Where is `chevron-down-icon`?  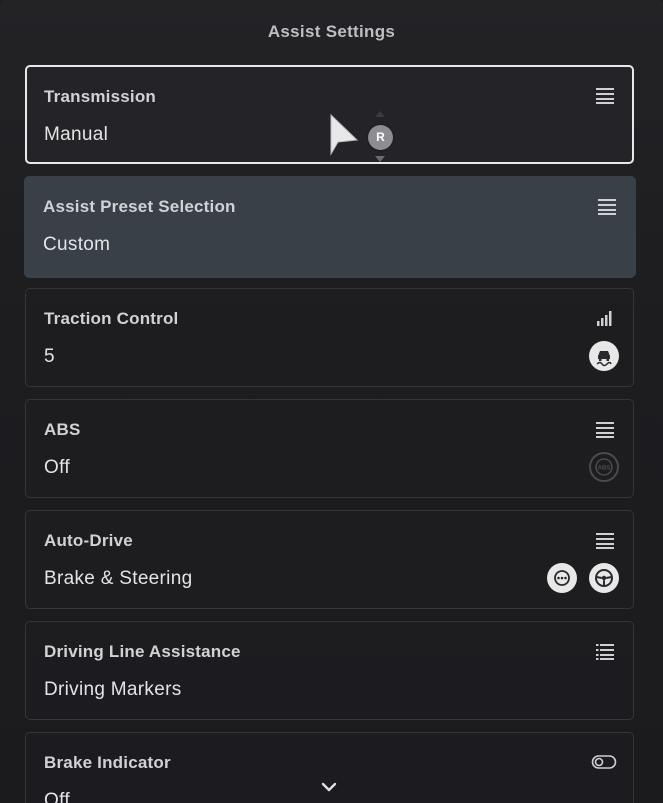 chevron-down-icon is located at coordinates (329, 787).